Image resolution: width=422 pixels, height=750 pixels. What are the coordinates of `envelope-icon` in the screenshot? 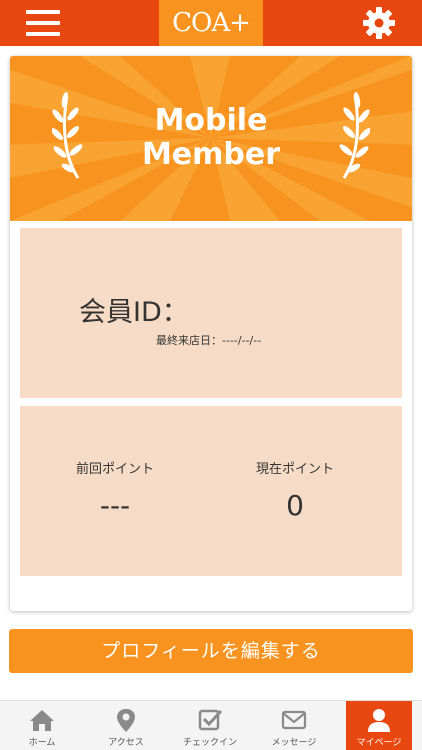 It's located at (294, 720).